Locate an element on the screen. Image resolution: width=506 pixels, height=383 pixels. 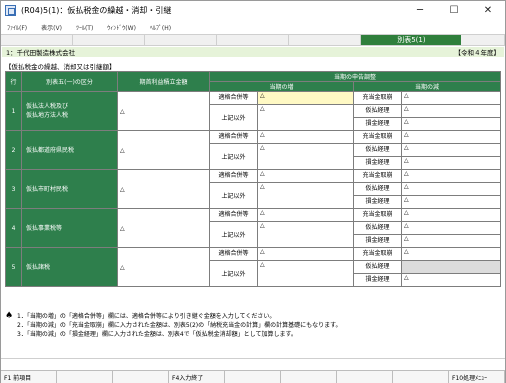
row-number: 5 is located at coordinates (13, 267).